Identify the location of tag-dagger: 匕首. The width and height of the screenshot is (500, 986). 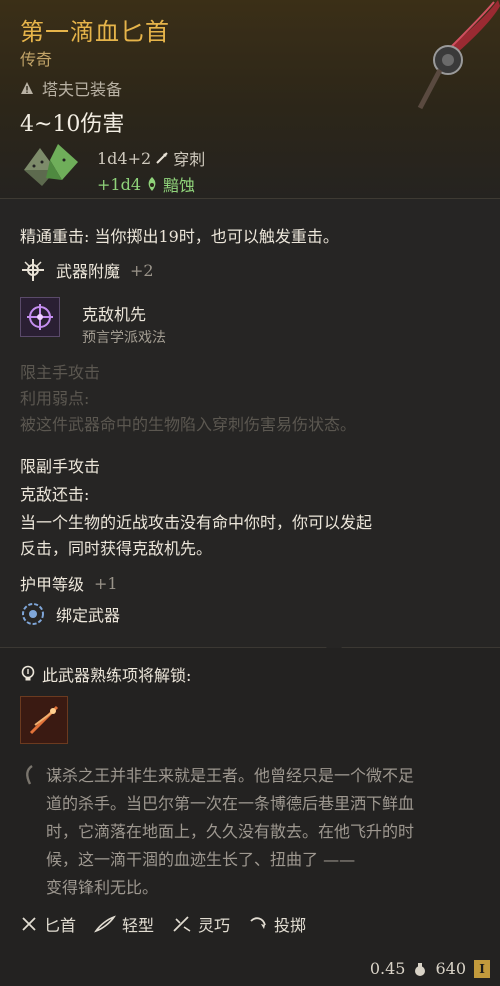
(48, 924).